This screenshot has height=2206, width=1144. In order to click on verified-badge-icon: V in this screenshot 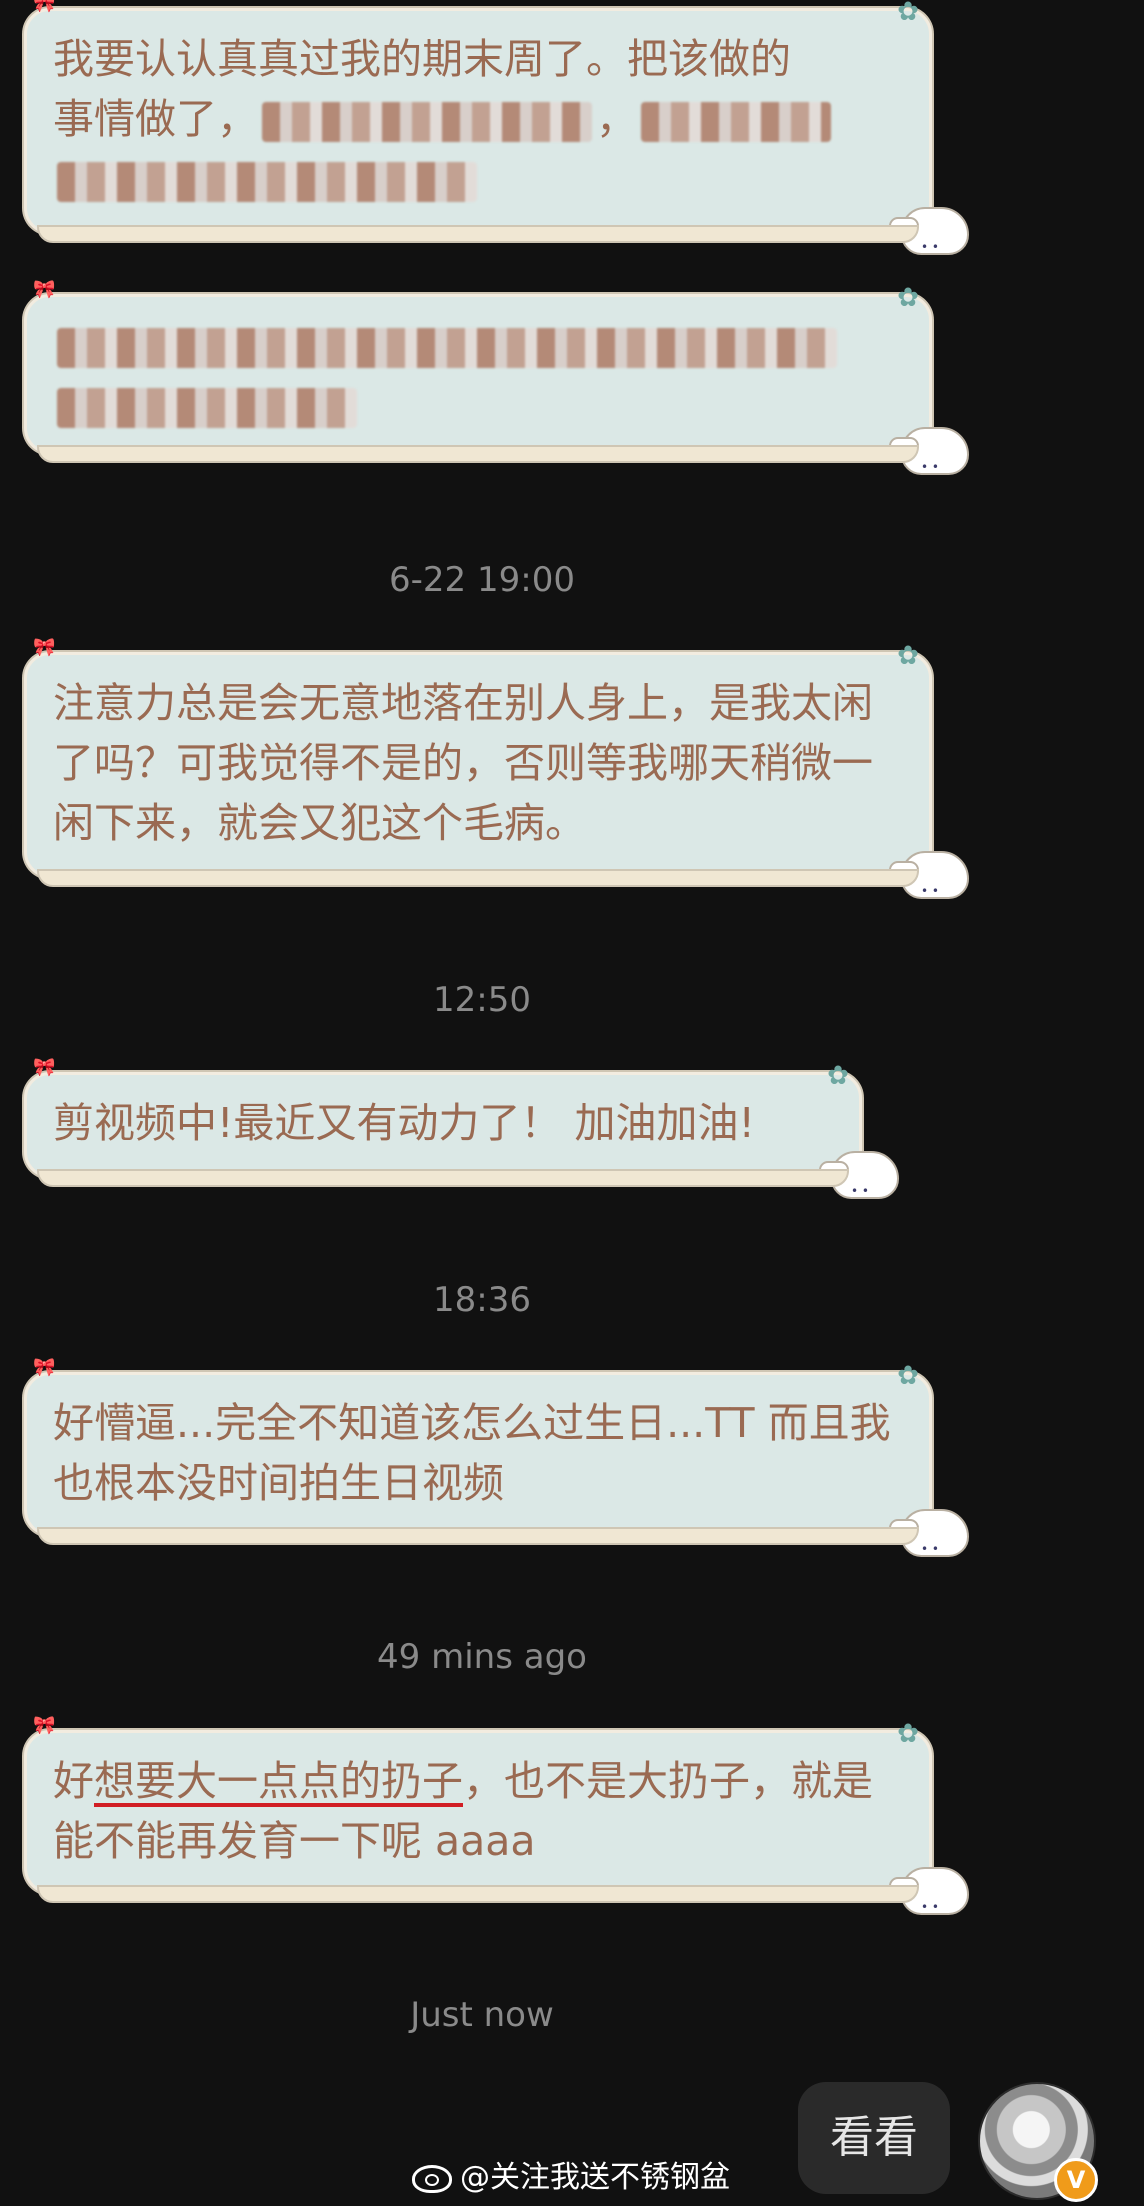, I will do `click(1076, 2180)`.